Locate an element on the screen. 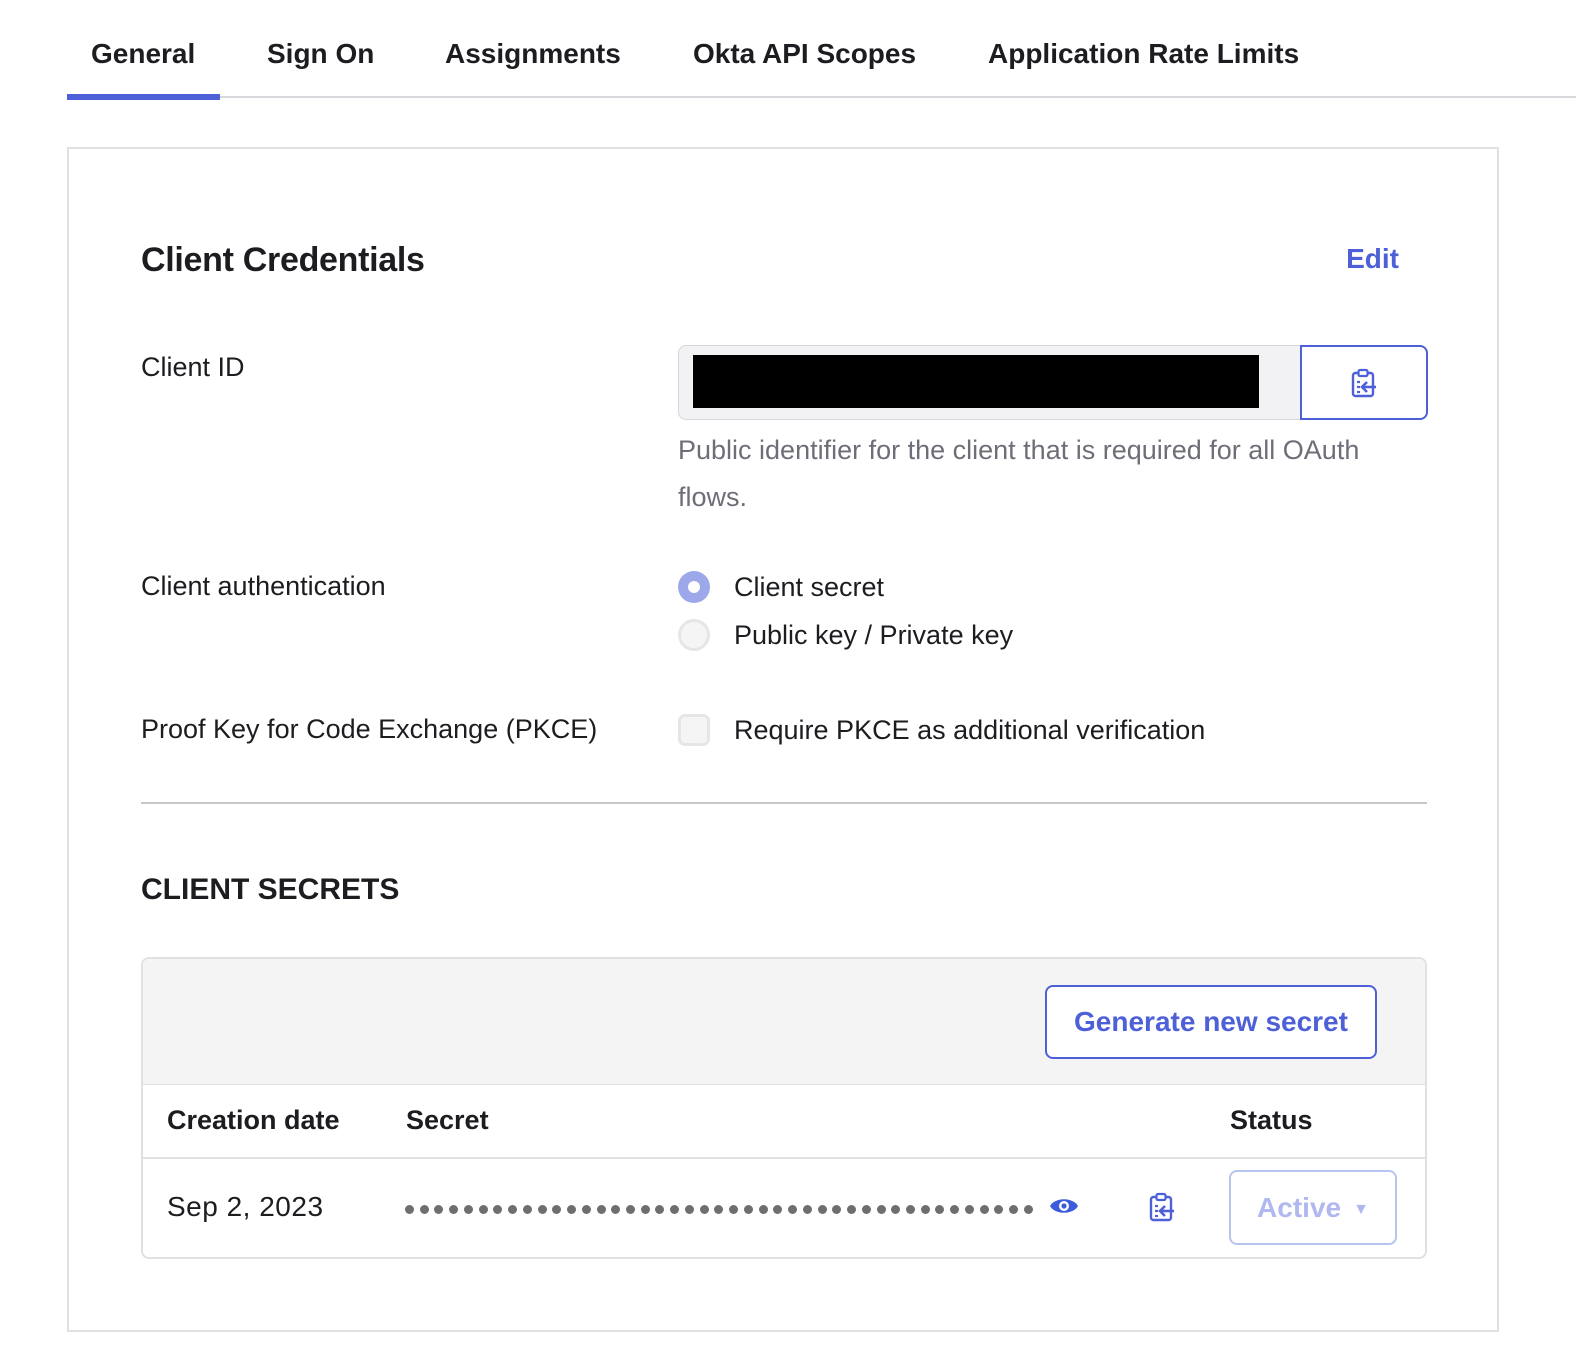 This screenshot has height=1362, width=1576. tab-okta-api-scopes: Okta API Scopes is located at coordinates (804, 49).